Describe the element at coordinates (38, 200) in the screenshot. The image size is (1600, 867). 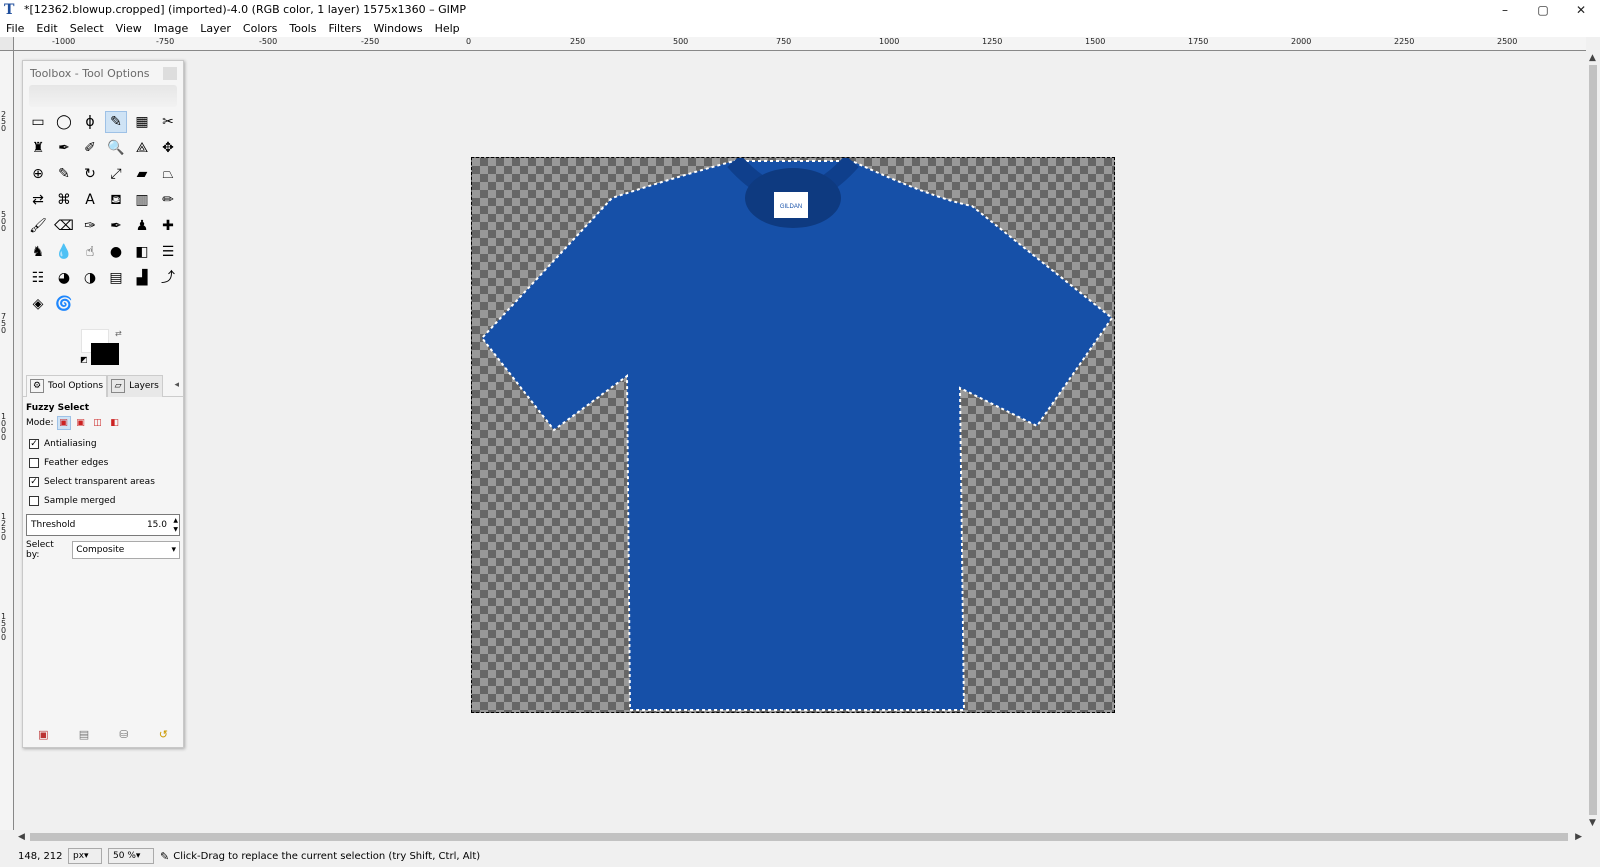
I see `flip-icon: ⇄` at that location.